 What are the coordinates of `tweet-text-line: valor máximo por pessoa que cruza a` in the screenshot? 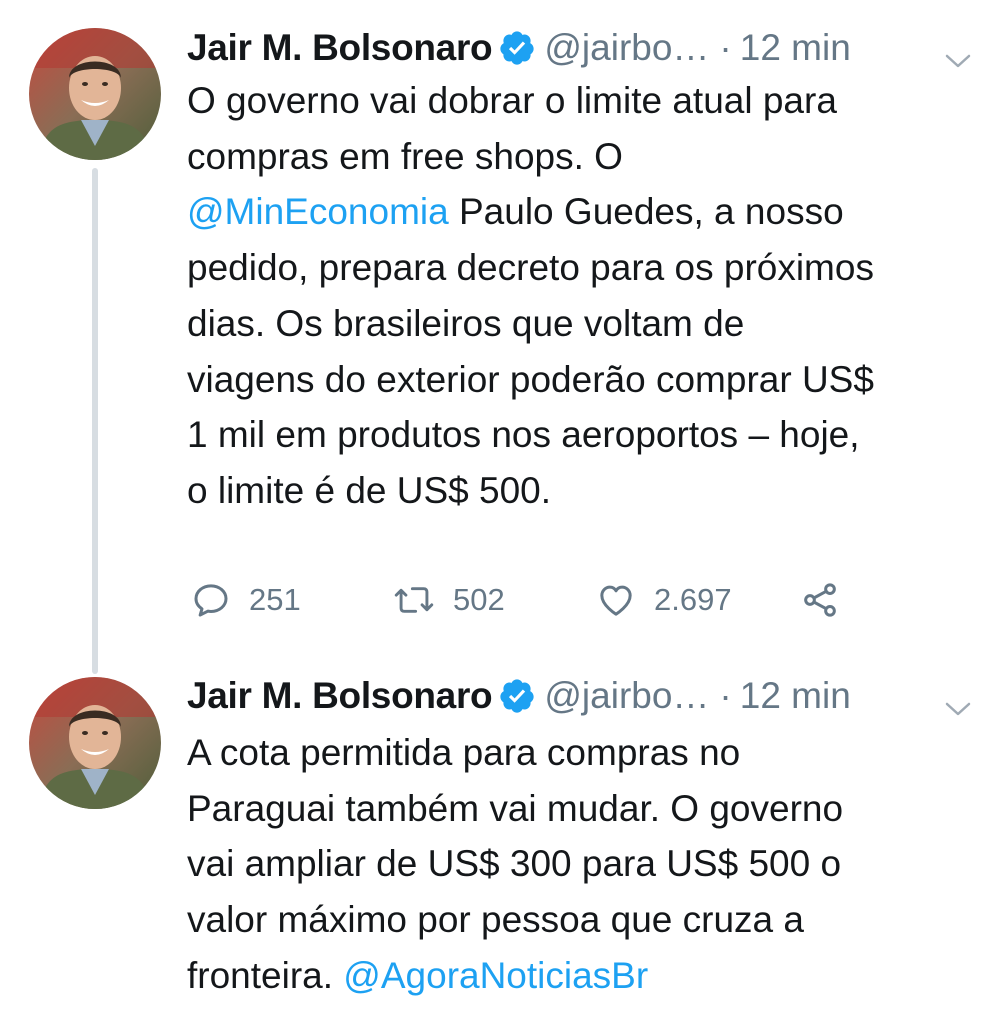 It's located at (587, 920).